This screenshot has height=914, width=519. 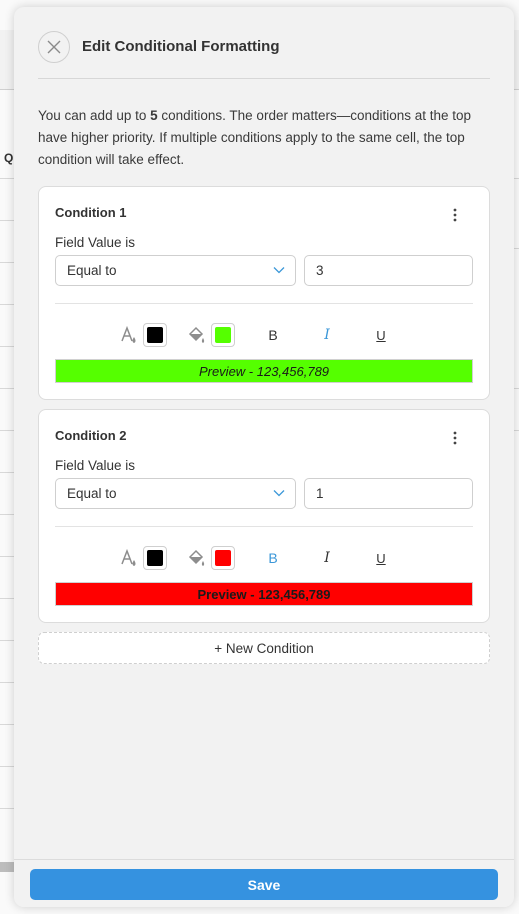 I want to click on save-button: Save, so click(x=264, y=884).